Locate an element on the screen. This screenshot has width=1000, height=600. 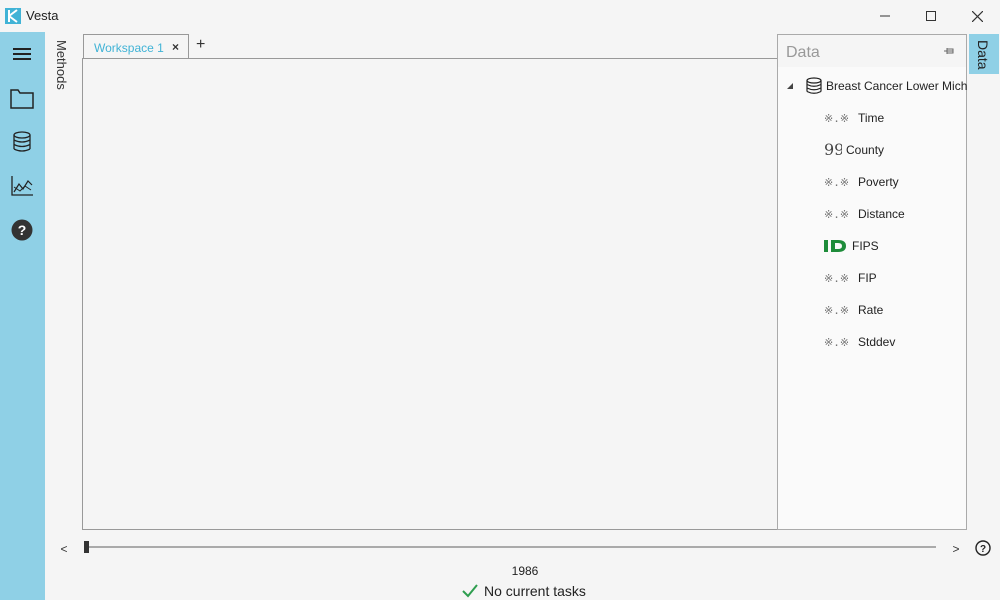
open-folder-button is located at coordinates (22, 98).